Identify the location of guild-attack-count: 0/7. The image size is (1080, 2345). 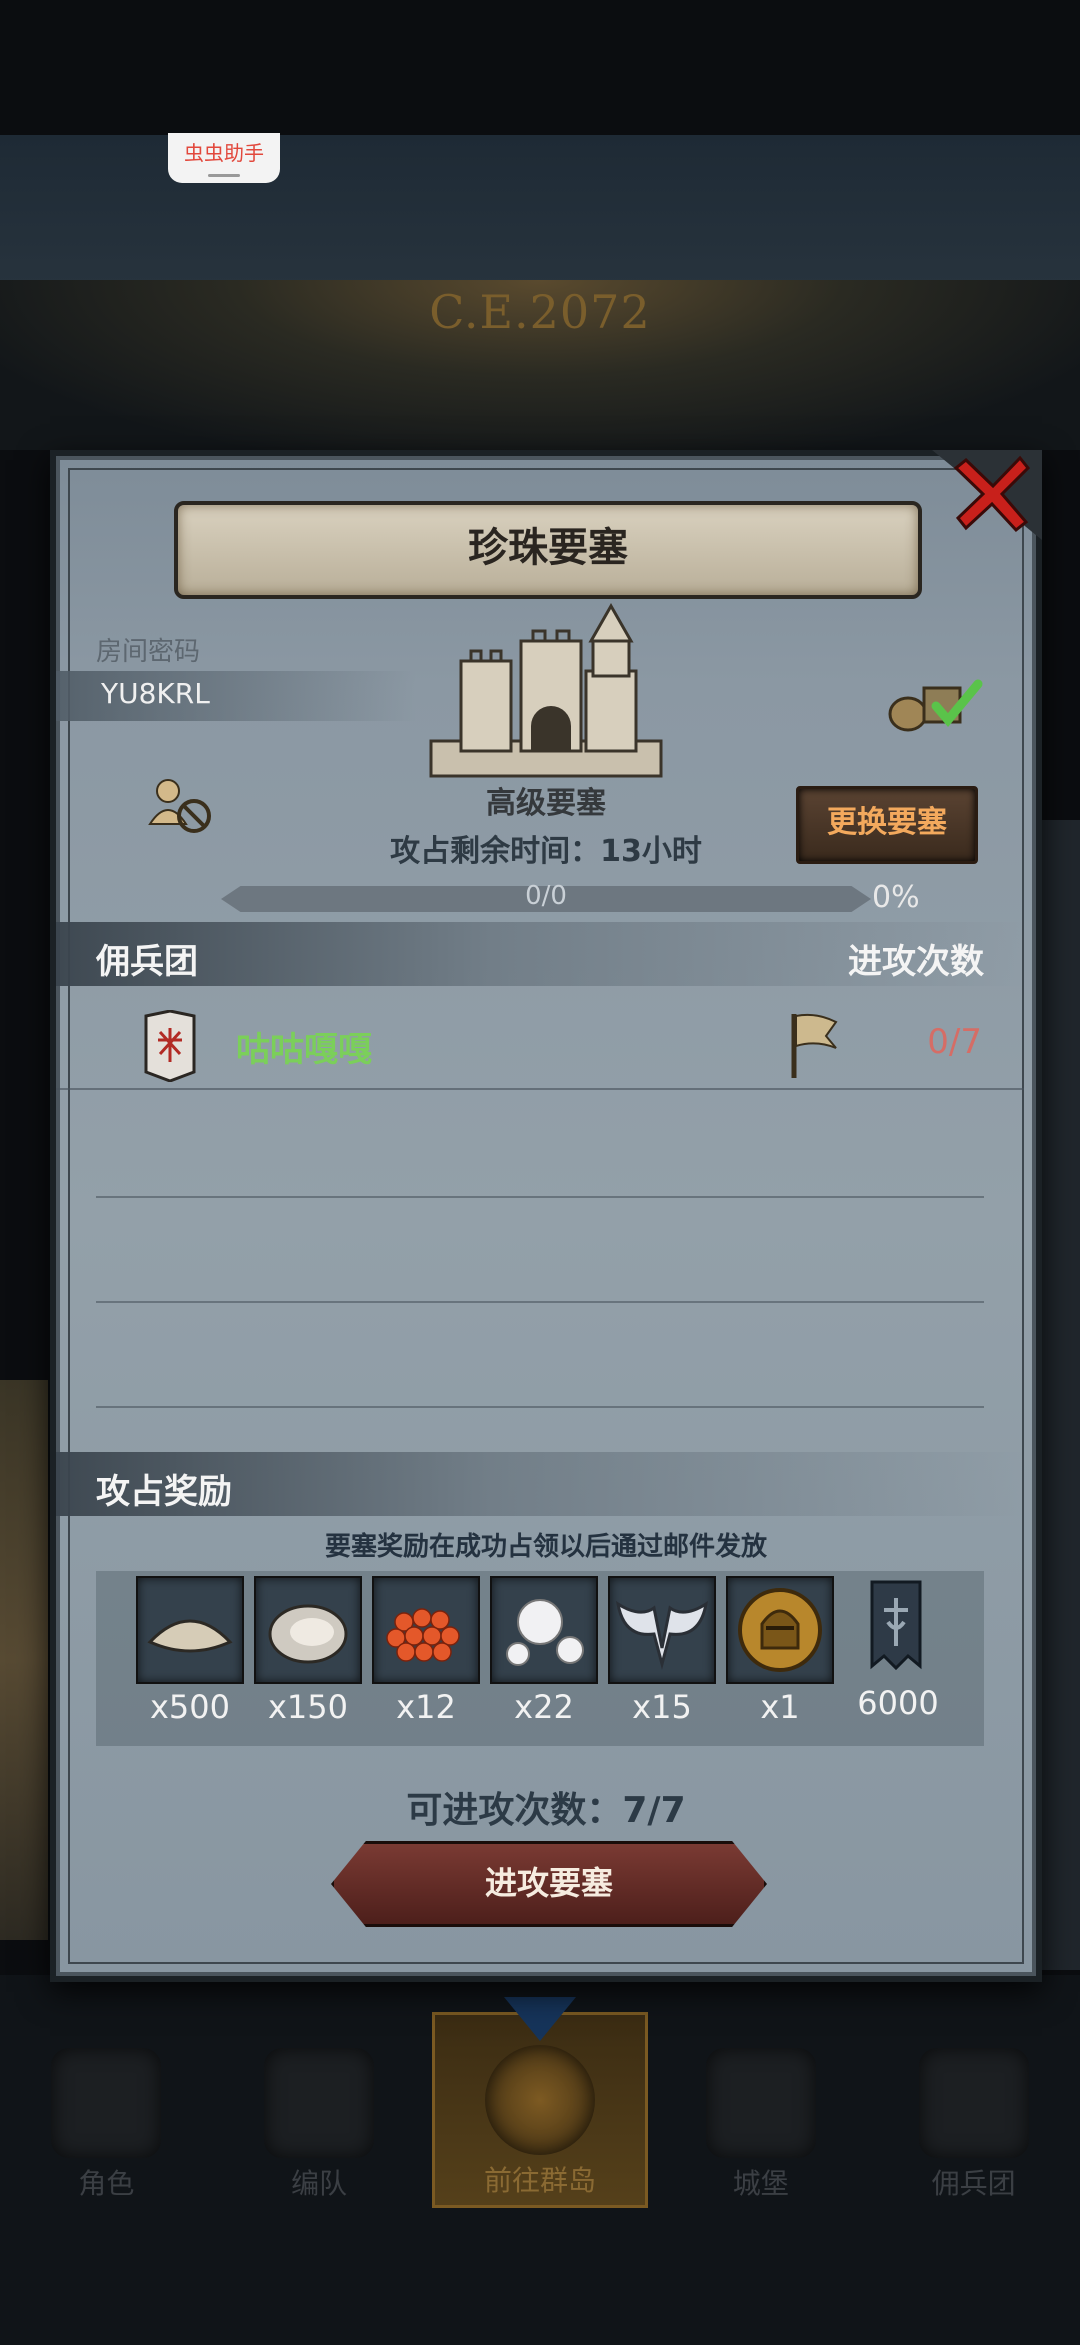
(954, 1042).